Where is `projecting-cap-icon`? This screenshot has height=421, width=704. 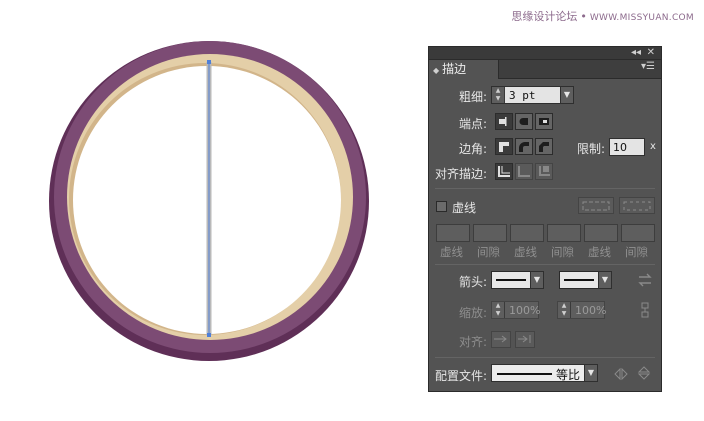 projecting-cap-icon is located at coordinates (544, 121).